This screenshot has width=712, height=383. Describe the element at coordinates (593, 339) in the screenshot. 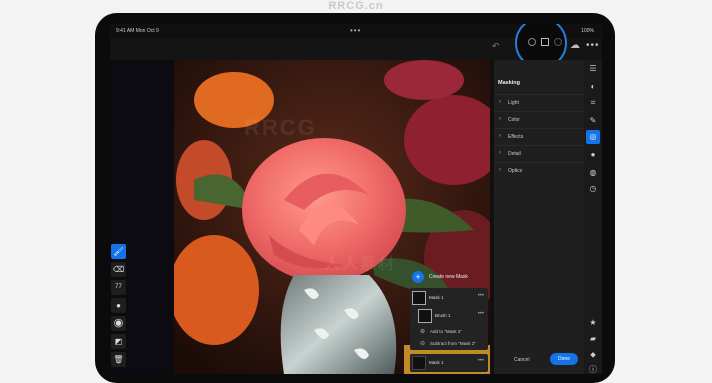

I see `comment-icon: ▰` at that location.